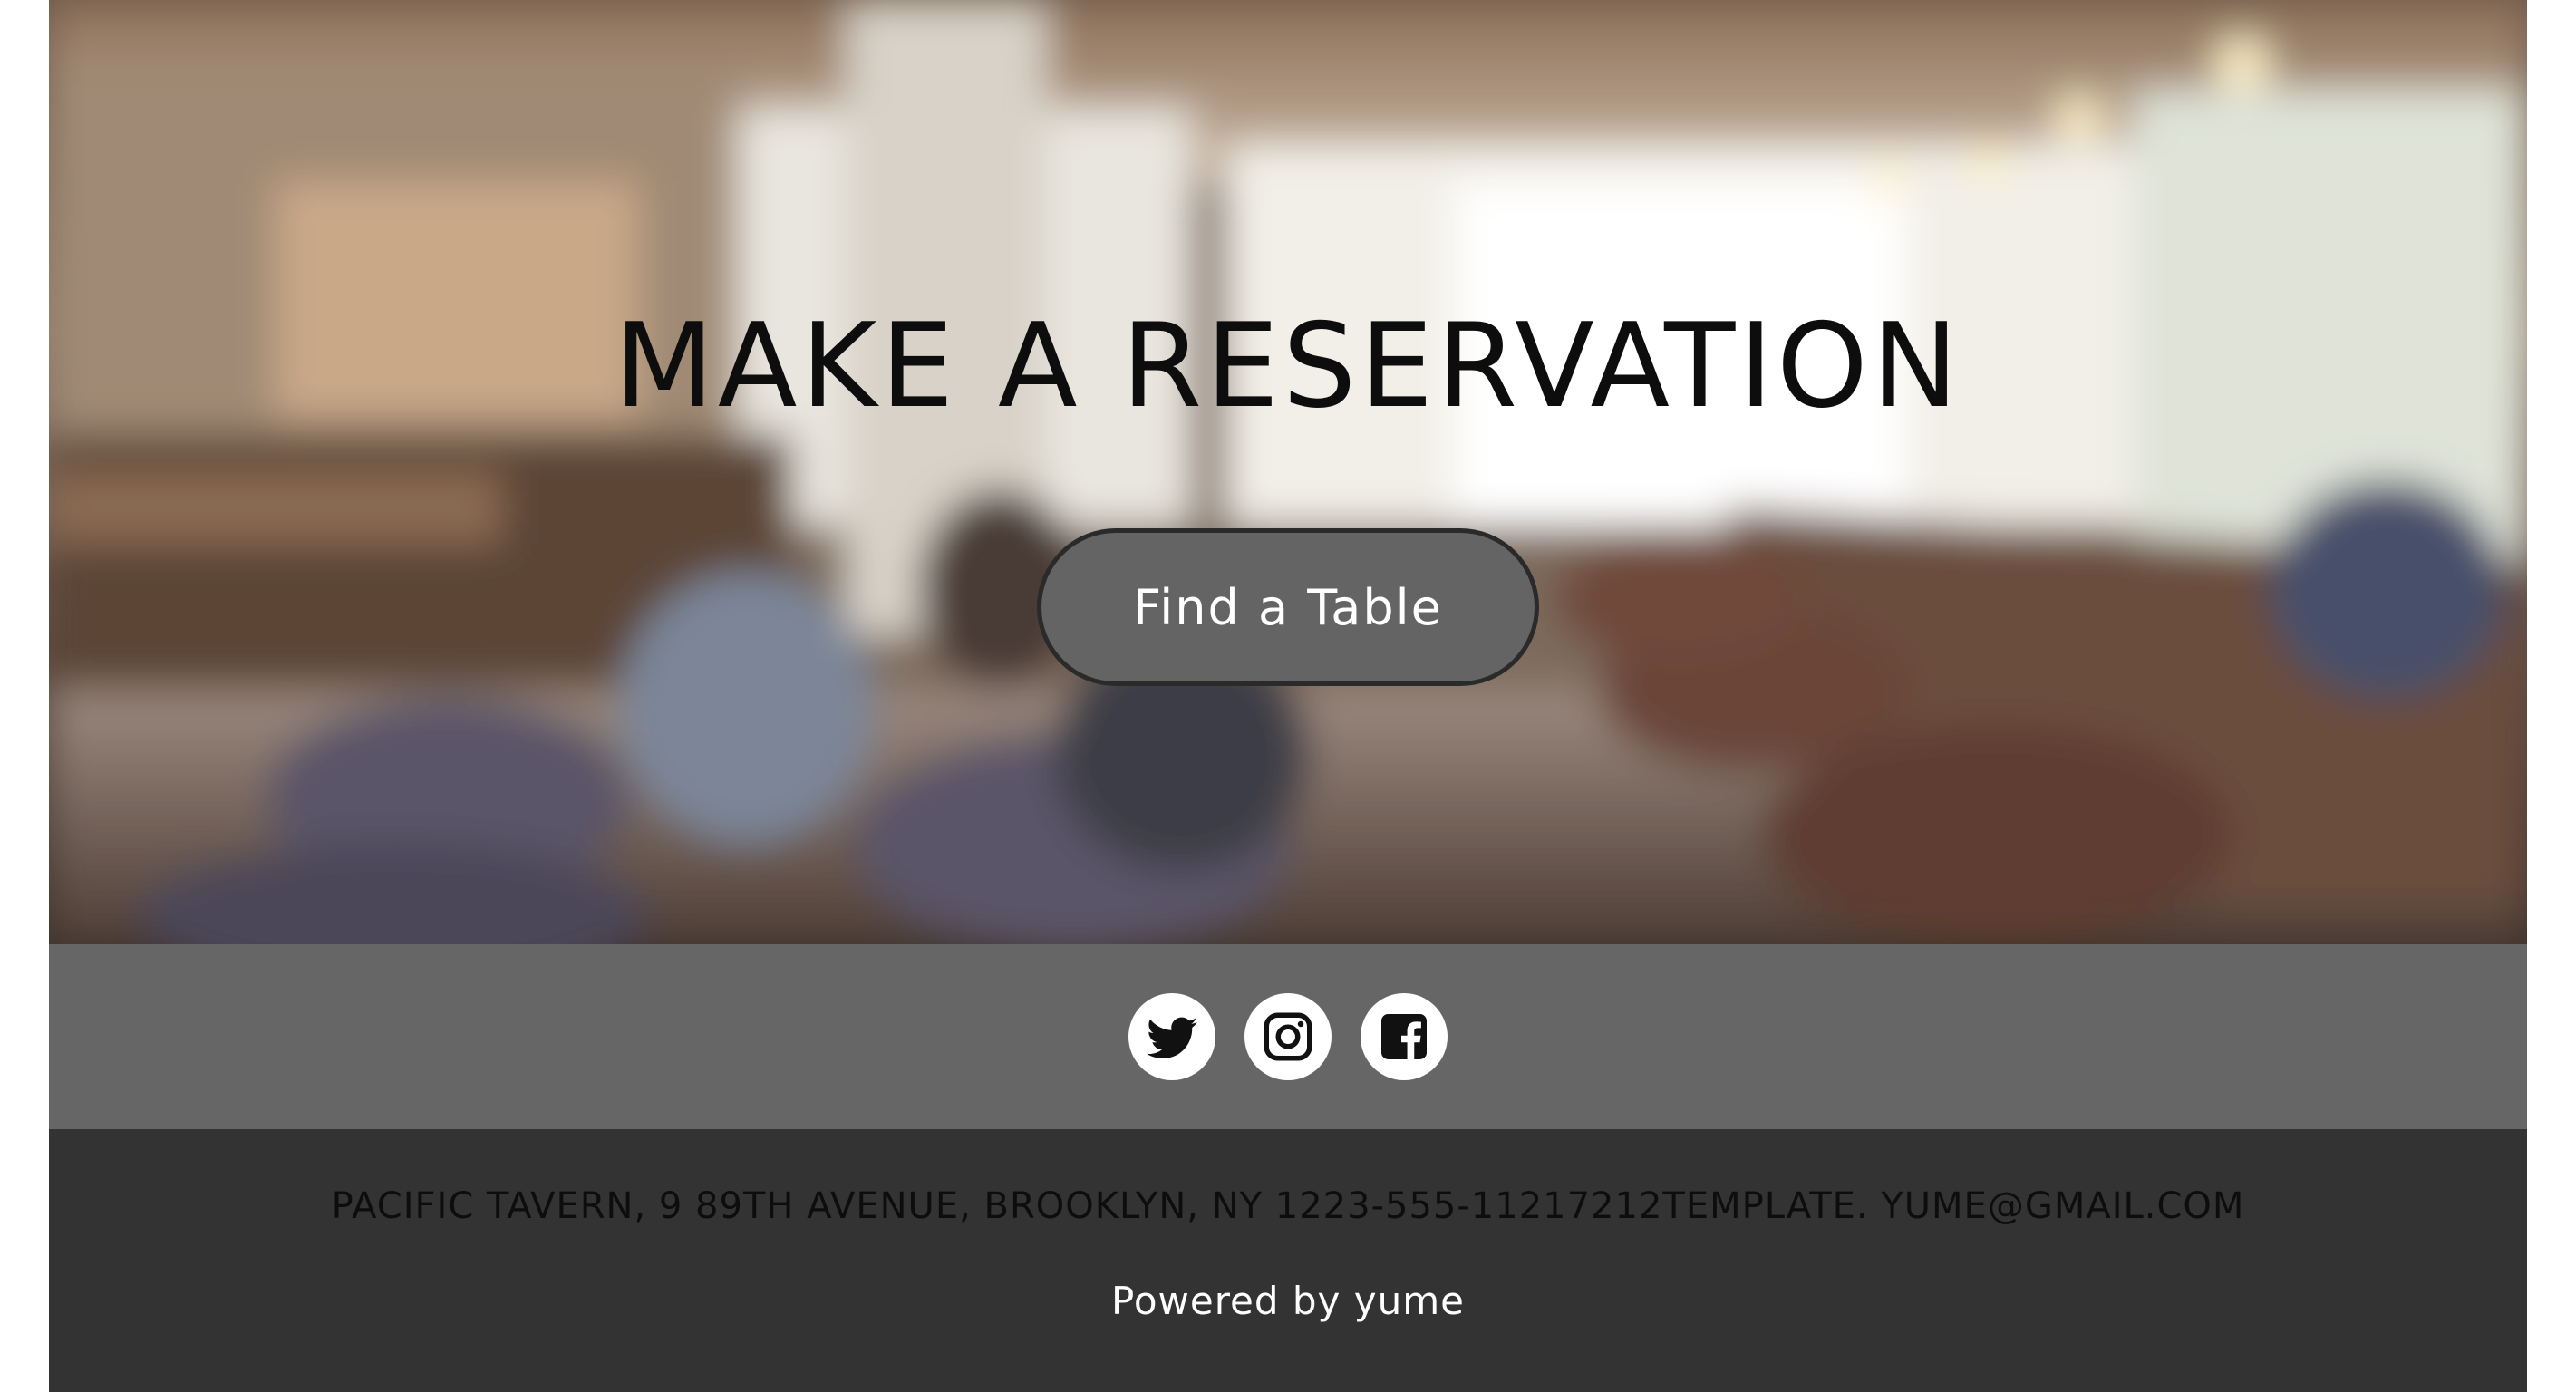 Image resolution: width=2576 pixels, height=1392 pixels. I want to click on facebook-icon, so click(1404, 1036).